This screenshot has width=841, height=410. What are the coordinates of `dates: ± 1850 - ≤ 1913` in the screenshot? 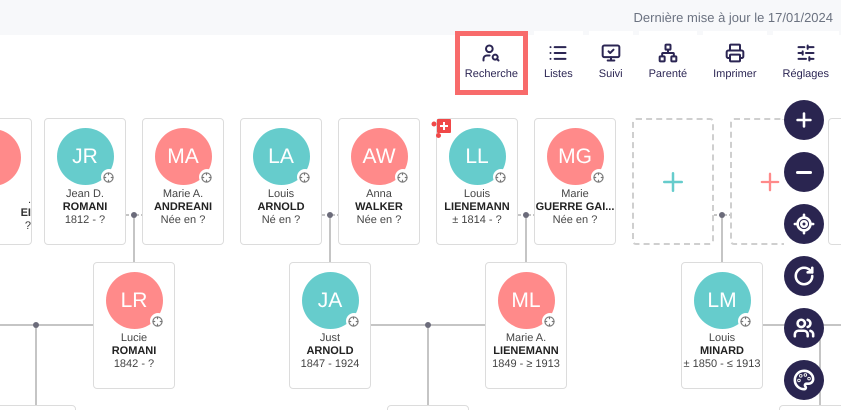 It's located at (722, 364).